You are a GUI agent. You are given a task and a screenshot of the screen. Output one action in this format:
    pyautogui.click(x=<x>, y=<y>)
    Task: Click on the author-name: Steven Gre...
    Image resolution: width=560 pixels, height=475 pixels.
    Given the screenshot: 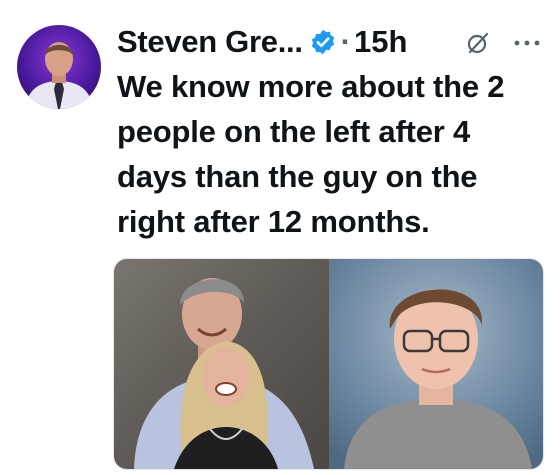 What is the action you would take?
    pyautogui.click(x=210, y=42)
    